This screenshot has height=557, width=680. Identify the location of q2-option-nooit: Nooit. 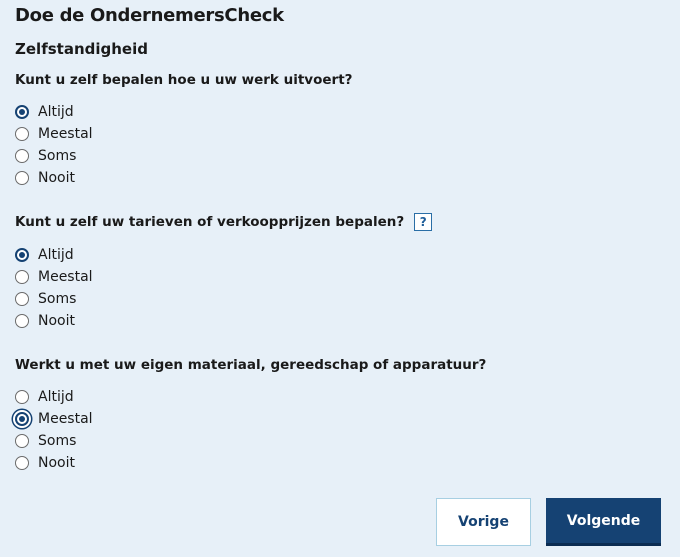
(54, 321).